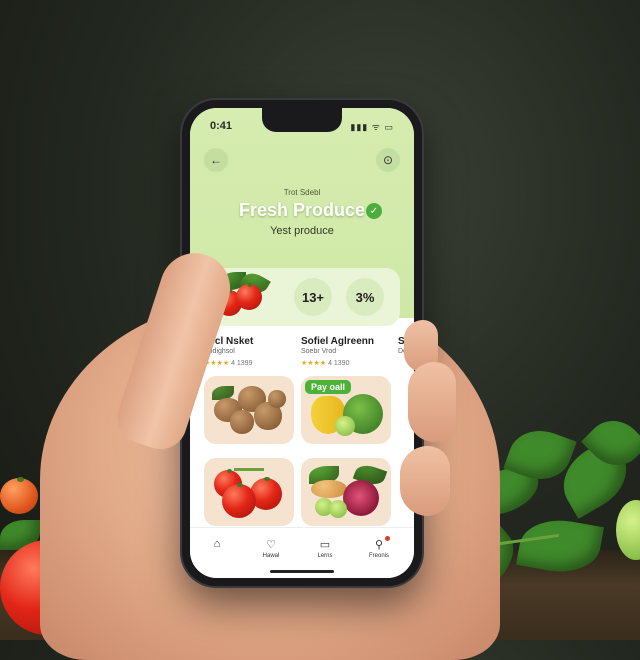 The width and height of the screenshot is (640, 660). I want to click on back-arrow-icon: ←, so click(216, 160).